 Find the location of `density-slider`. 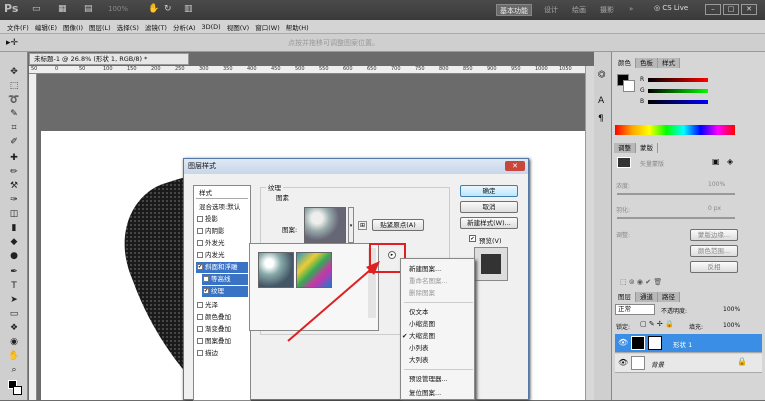

density-slider is located at coordinates (676, 194).